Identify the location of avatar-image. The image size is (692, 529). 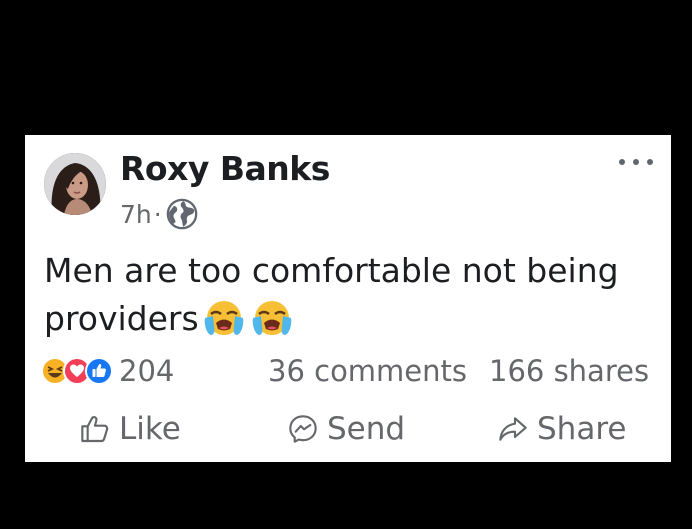
(75, 184).